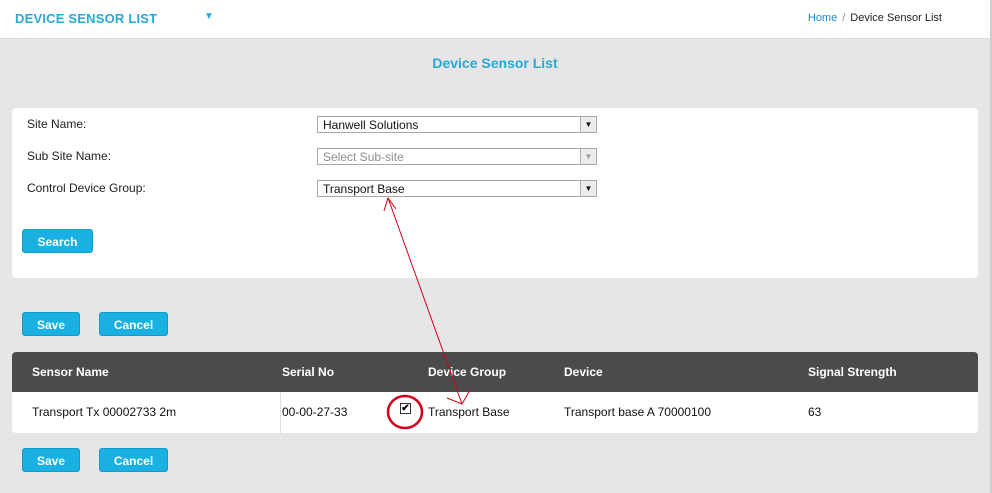 This screenshot has width=992, height=493. What do you see at coordinates (469, 412) in the screenshot?
I see `cell-device-group: Transport Base` at bounding box center [469, 412].